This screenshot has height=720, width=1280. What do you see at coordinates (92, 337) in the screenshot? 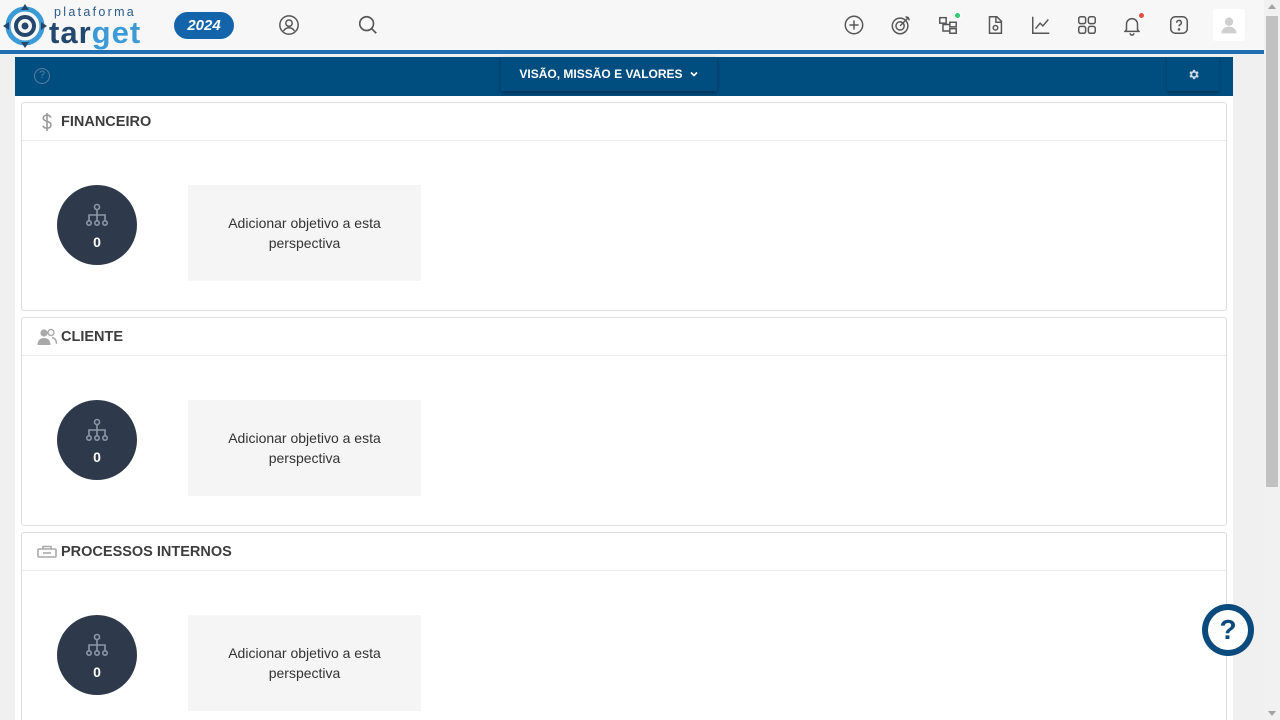
I see `perspective-title: CLIENTE` at bounding box center [92, 337].